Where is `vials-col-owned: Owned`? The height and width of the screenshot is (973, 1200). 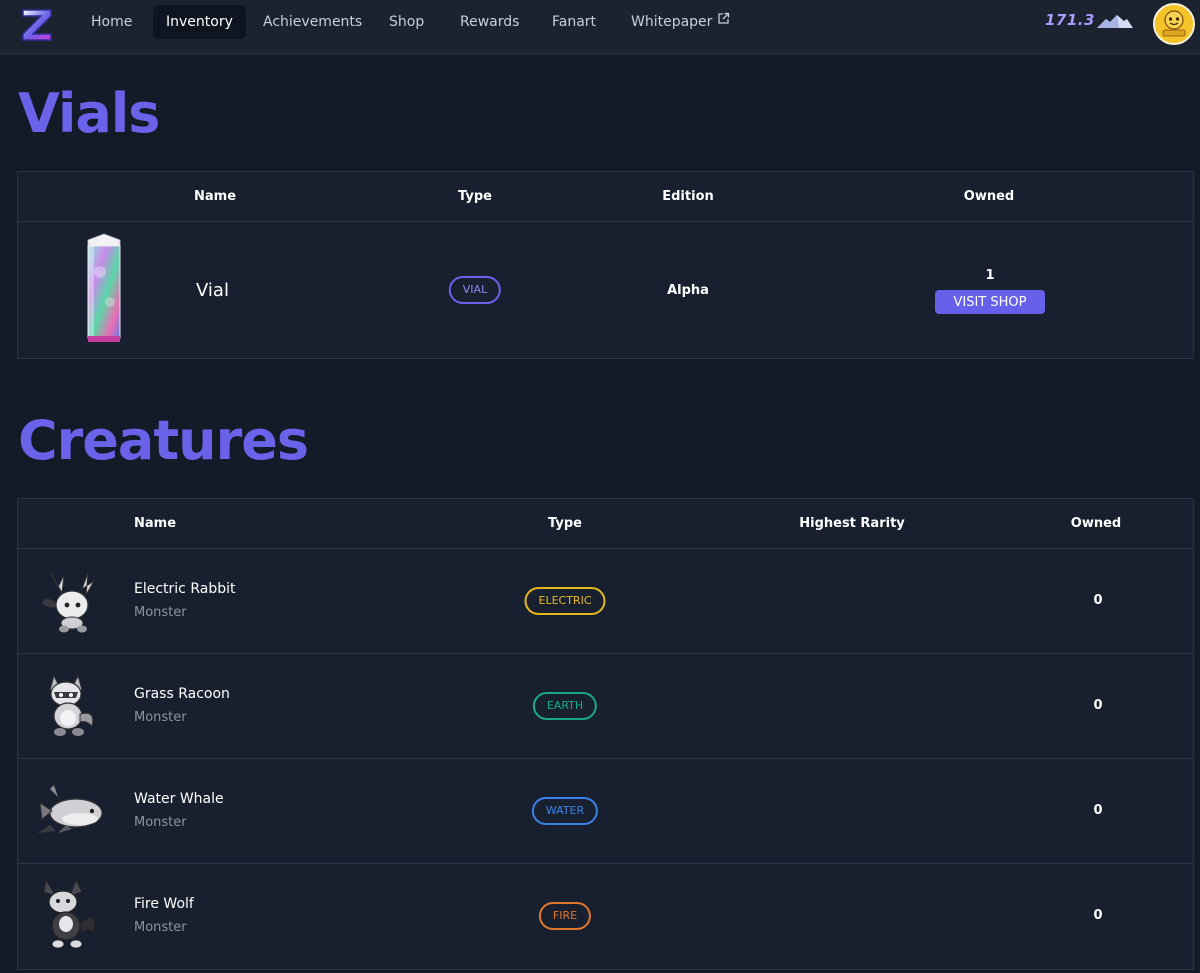
vials-col-owned: Owned is located at coordinates (989, 196).